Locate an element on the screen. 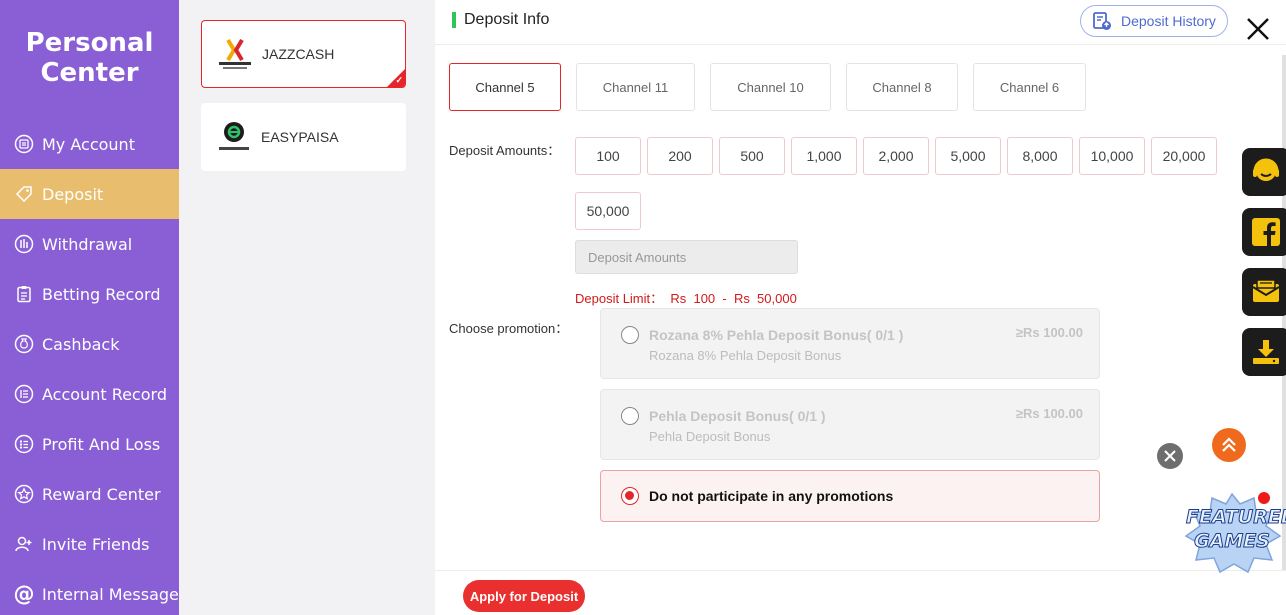  chart-list-icon is located at coordinates (24, 444).